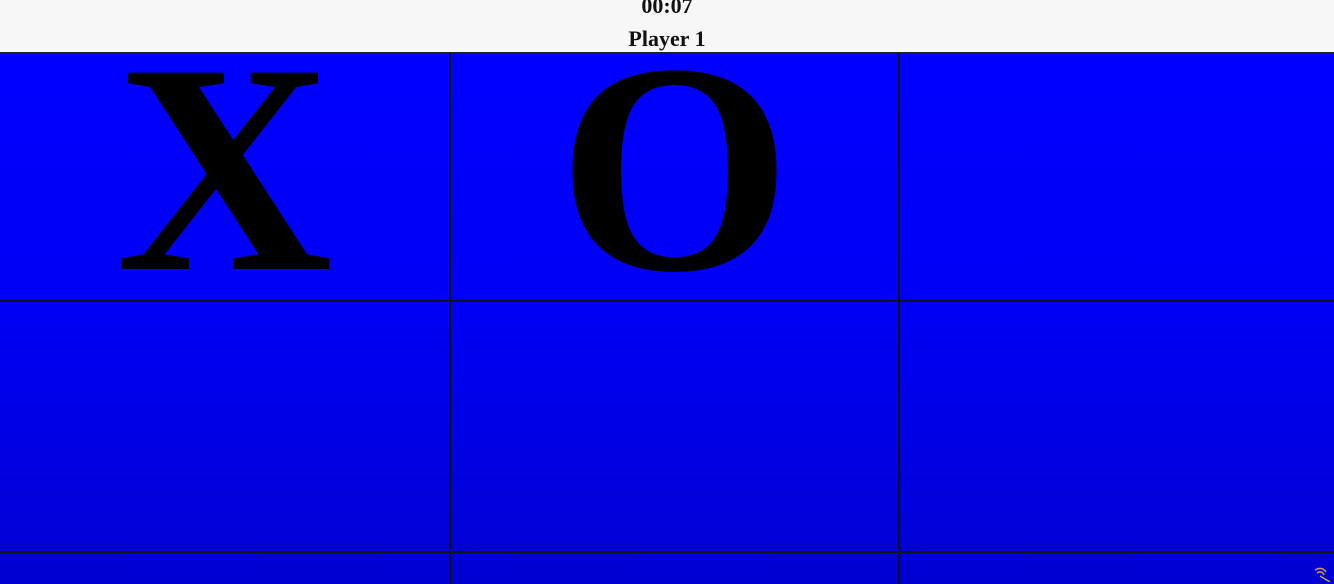 This screenshot has height=584, width=1334. I want to click on game-timer: 00:07, so click(667, 9).